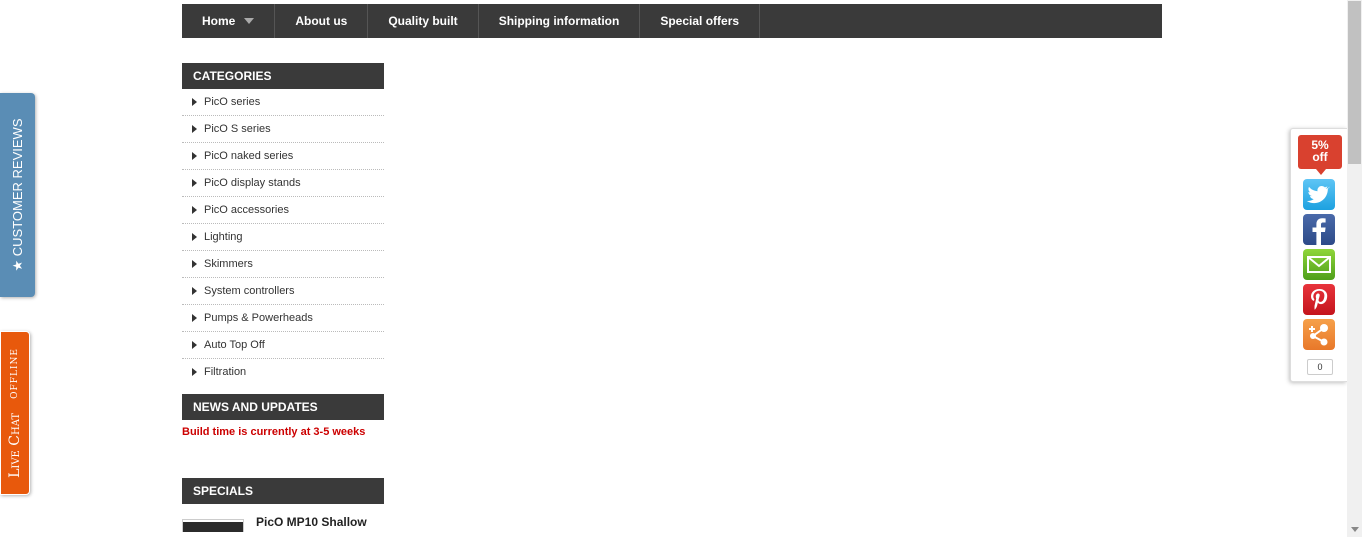 The width and height of the screenshot is (1362, 537). I want to click on category-item-pico-display-stands: PicO display stands, so click(283, 183).